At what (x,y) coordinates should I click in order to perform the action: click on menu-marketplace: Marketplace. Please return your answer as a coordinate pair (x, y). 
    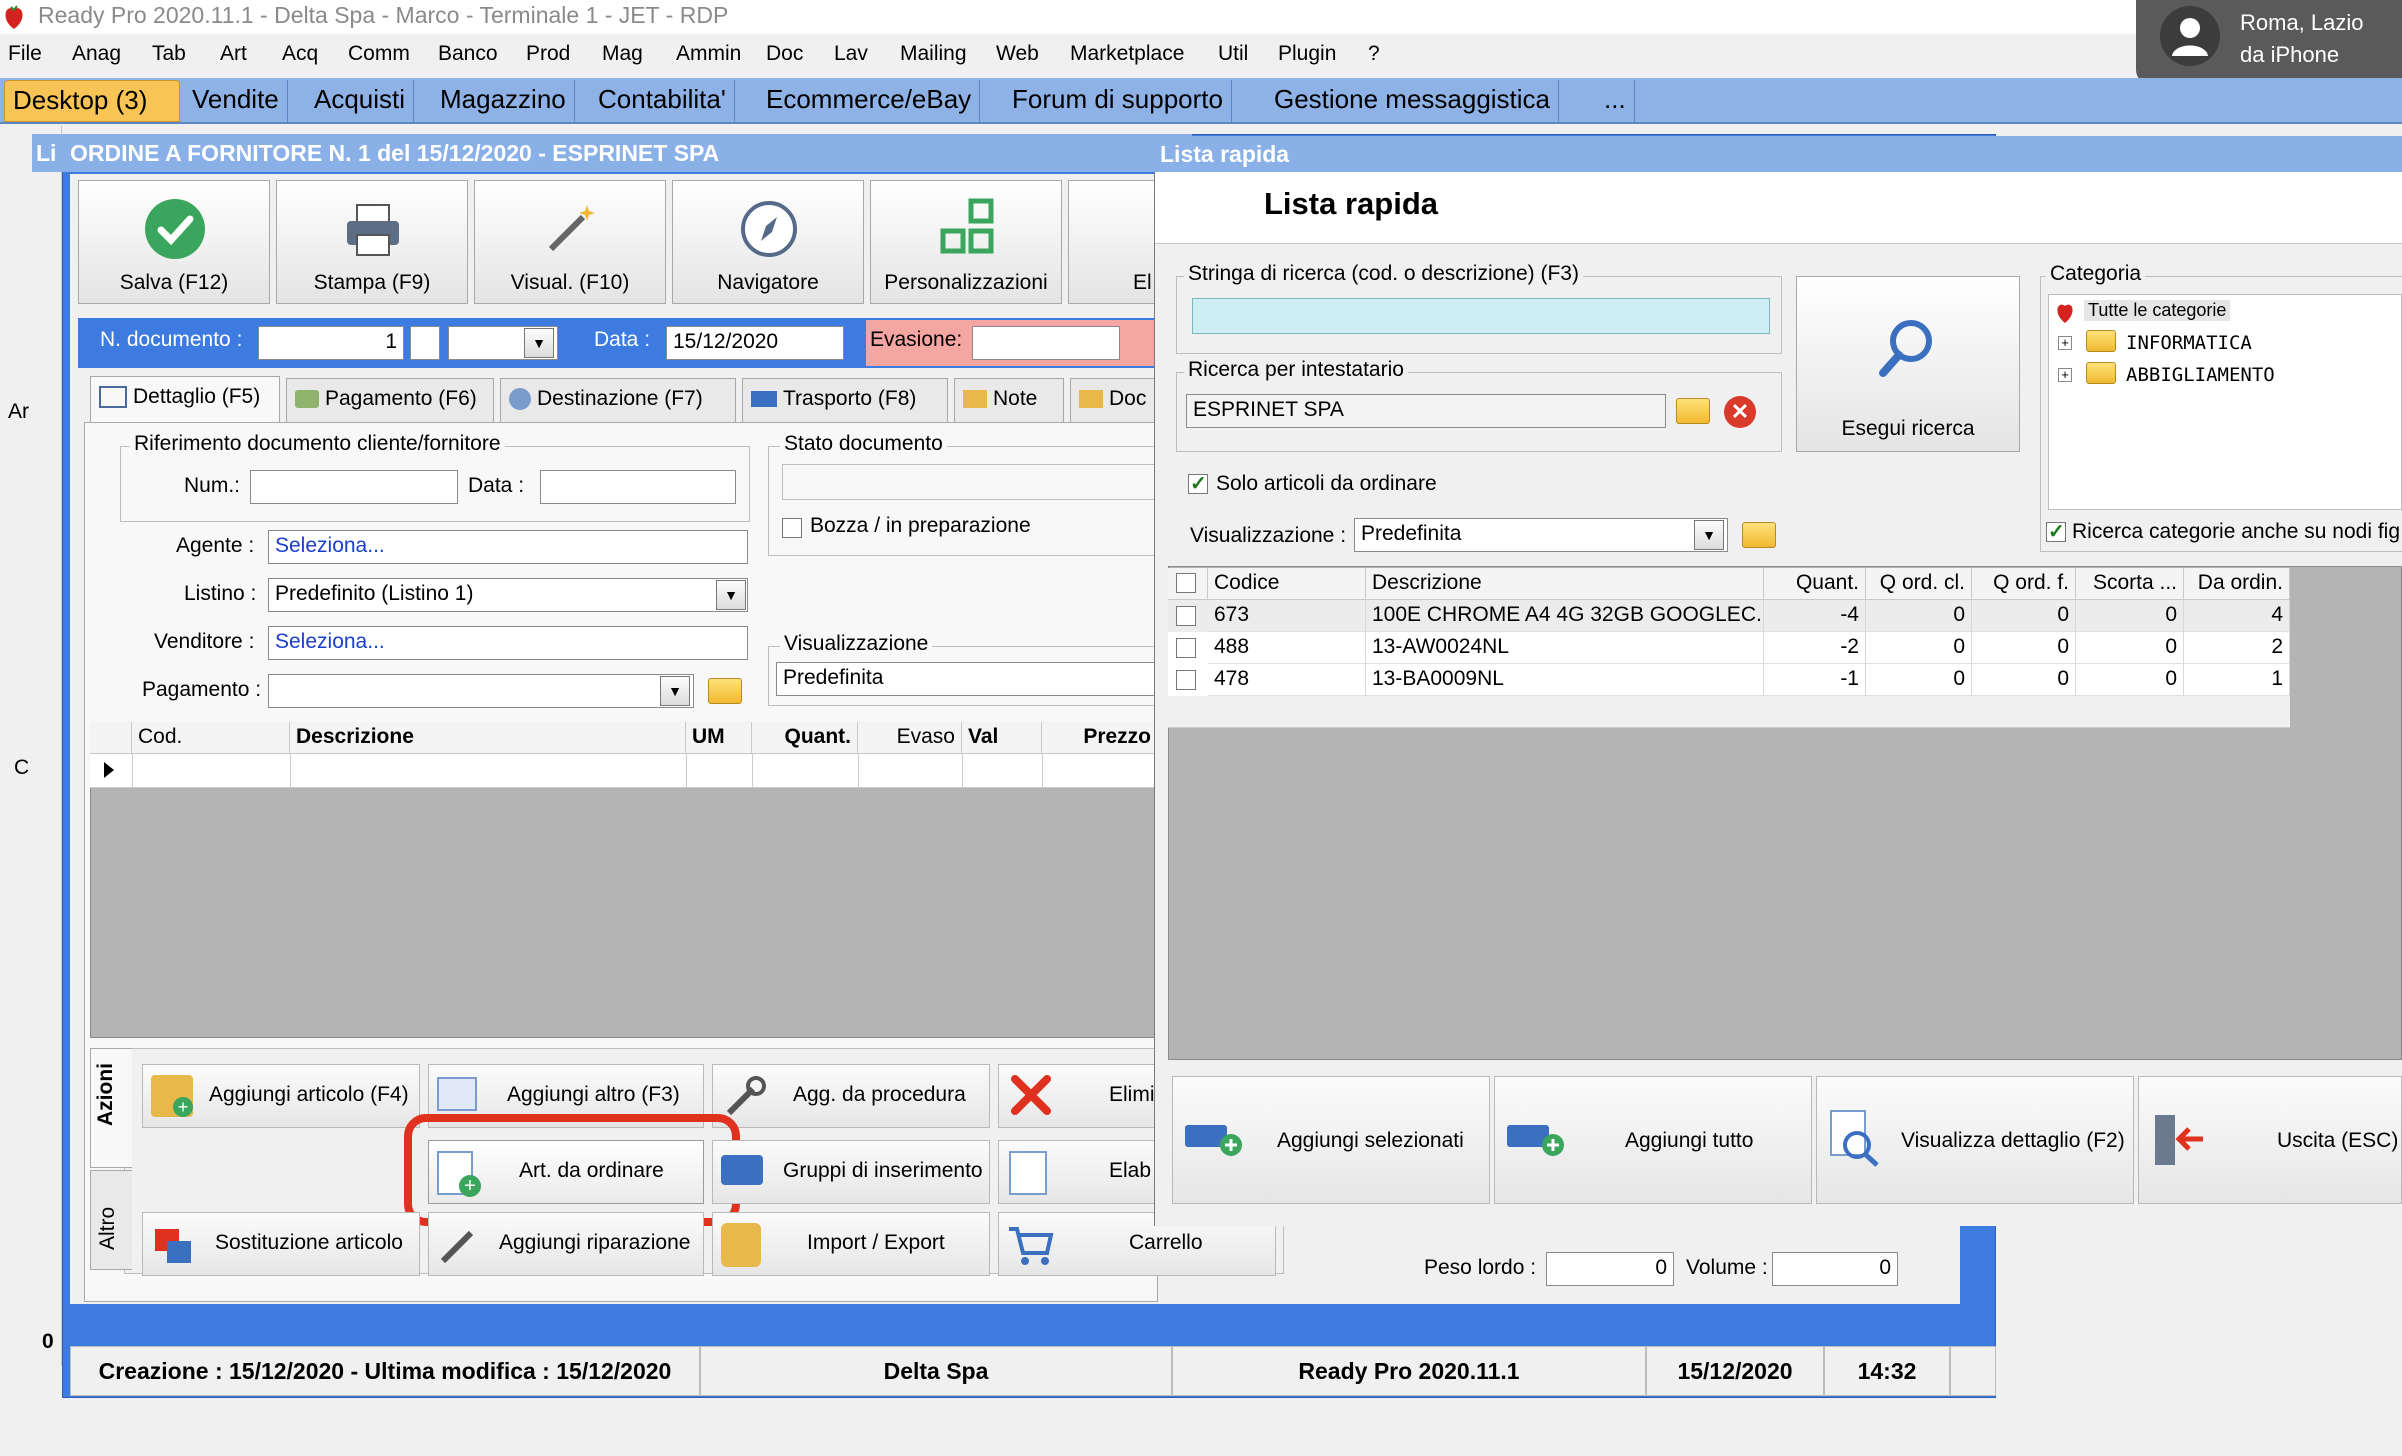
    Looking at the image, I should click on (1127, 54).